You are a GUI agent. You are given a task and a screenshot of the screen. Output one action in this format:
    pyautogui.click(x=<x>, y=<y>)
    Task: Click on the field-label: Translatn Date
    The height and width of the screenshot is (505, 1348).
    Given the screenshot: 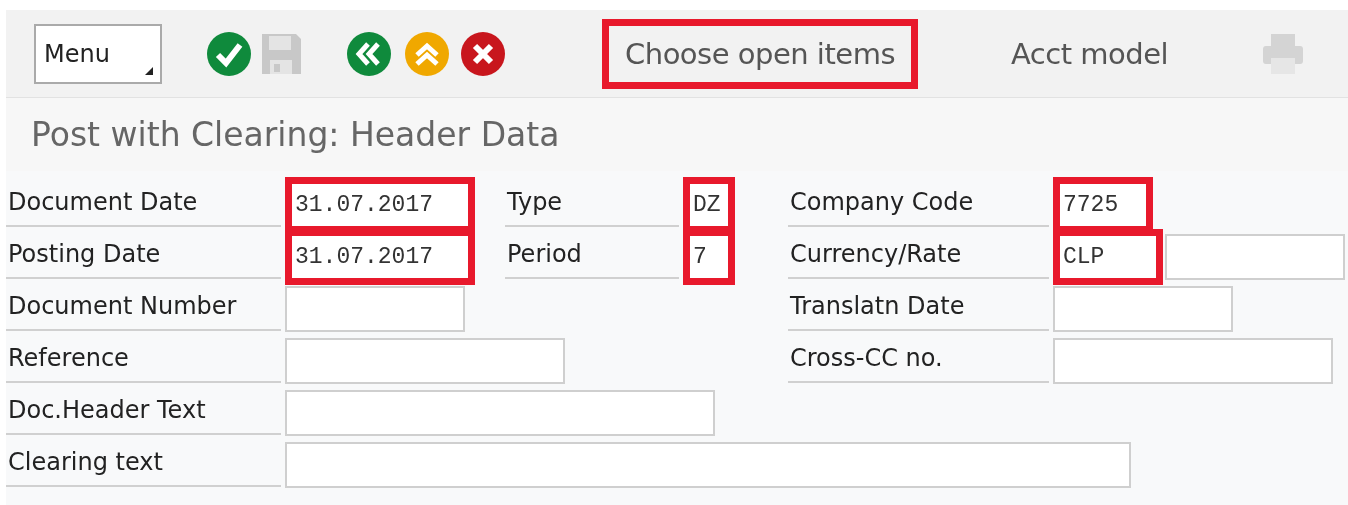 What is the action you would take?
    pyautogui.click(x=918, y=307)
    